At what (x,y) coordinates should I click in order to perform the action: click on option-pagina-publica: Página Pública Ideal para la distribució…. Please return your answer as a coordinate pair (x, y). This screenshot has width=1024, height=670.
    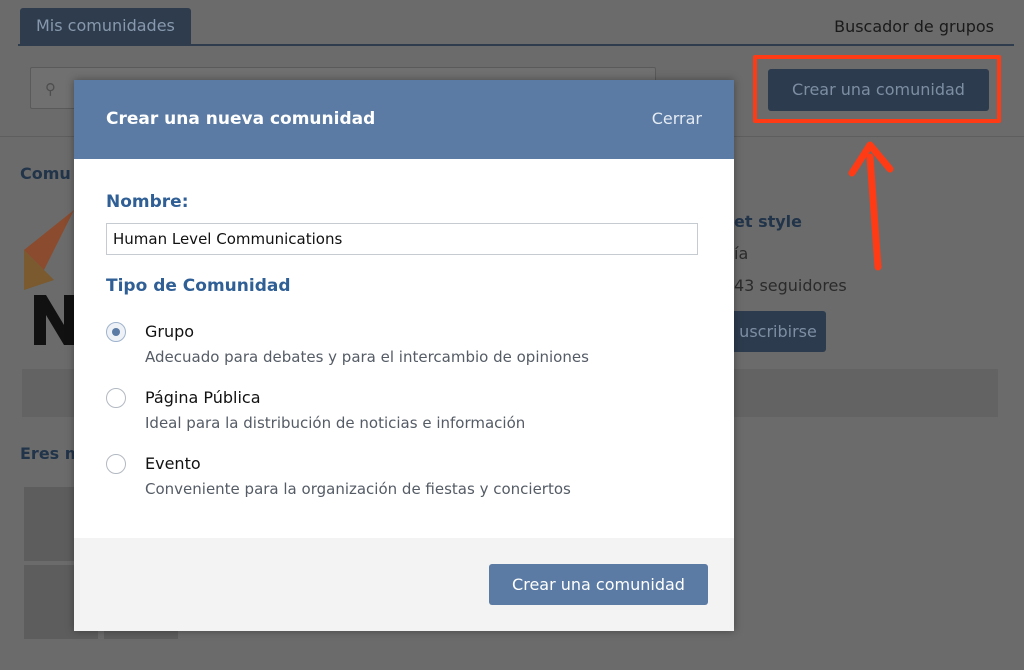
    Looking at the image, I should click on (406, 411).